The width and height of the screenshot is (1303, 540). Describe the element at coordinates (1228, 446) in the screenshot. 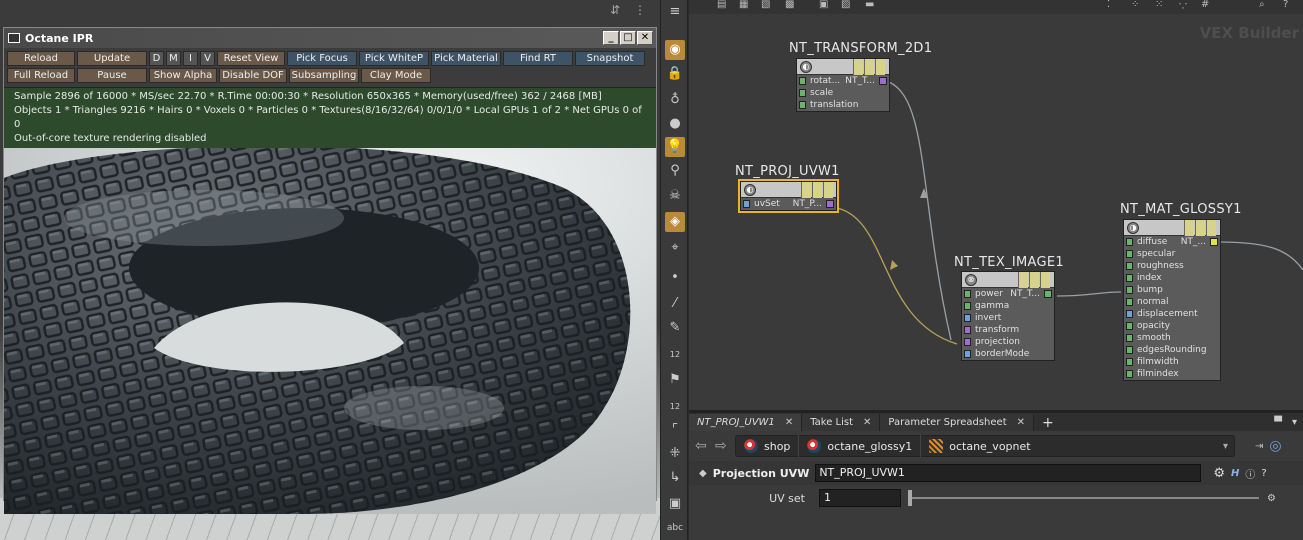

I see `path-dropdown-icon: ▾` at that location.